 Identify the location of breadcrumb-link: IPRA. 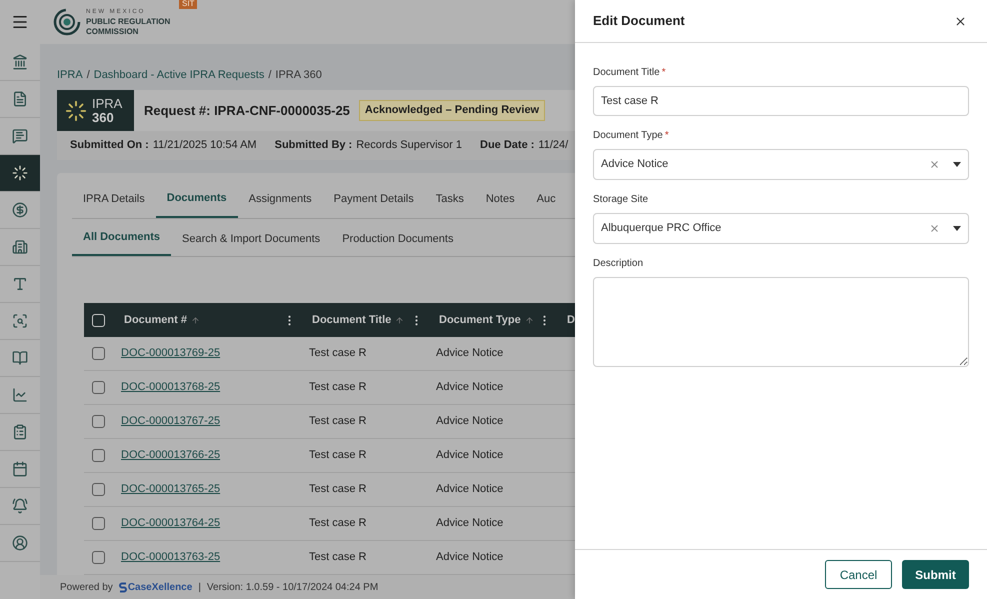
(70, 75).